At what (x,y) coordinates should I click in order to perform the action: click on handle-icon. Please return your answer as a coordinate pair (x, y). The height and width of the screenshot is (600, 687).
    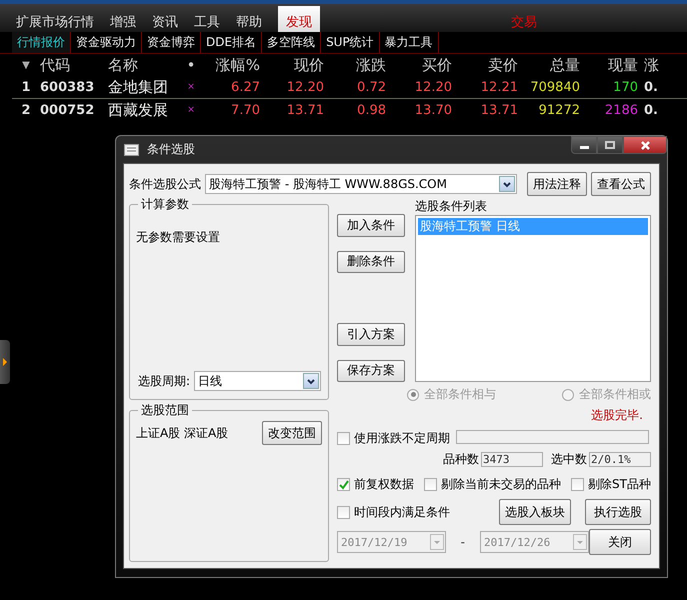
    Looking at the image, I should click on (5, 362).